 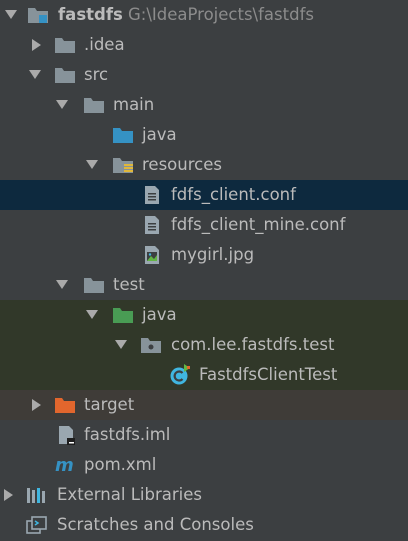 I want to click on tree-label-src: src, so click(x=96, y=74).